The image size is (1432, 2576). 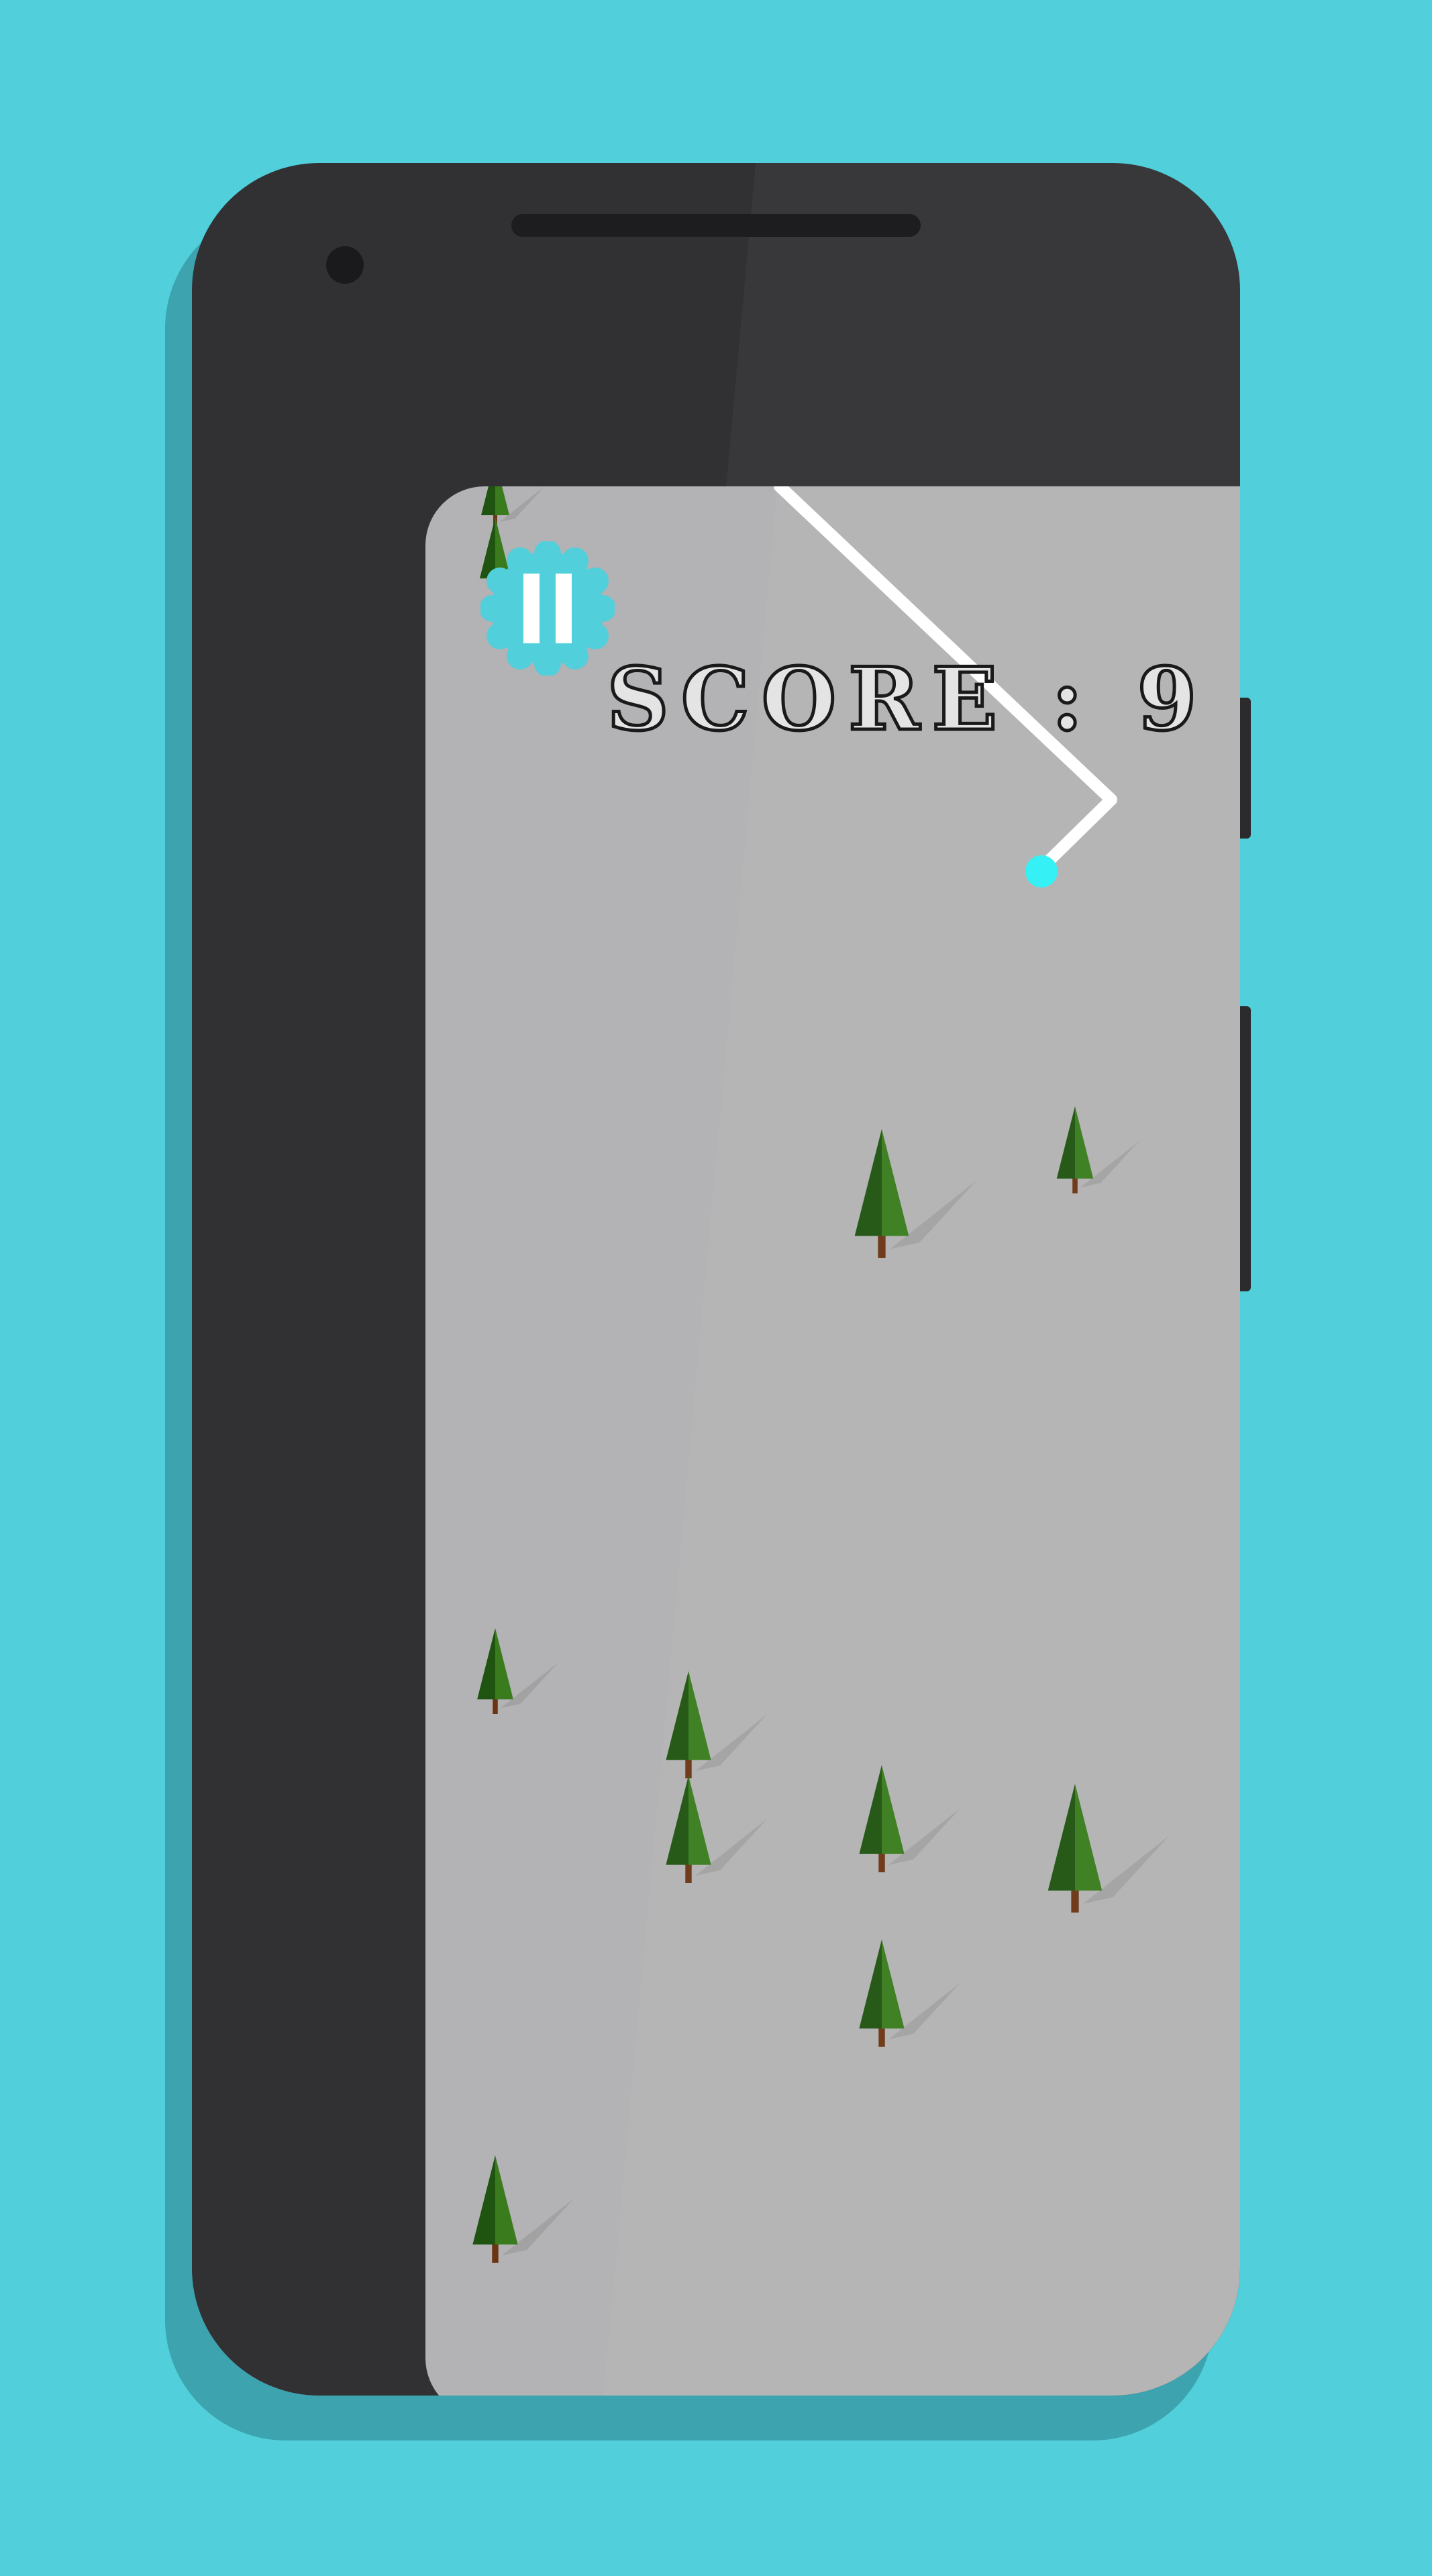 What do you see at coordinates (716, 225) in the screenshot?
I see `top-speaker` at bounding box center [716, 225].